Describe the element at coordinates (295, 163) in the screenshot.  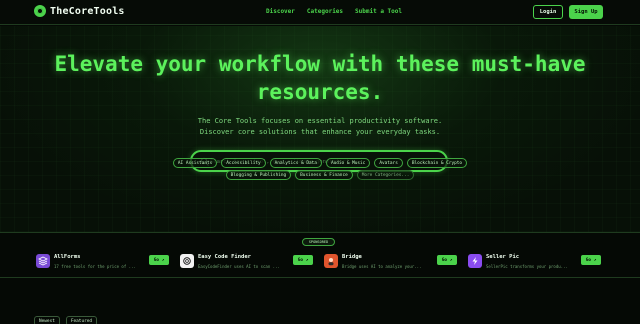
I see `category-tag-analytics-data: Analytics & Data` at that location.